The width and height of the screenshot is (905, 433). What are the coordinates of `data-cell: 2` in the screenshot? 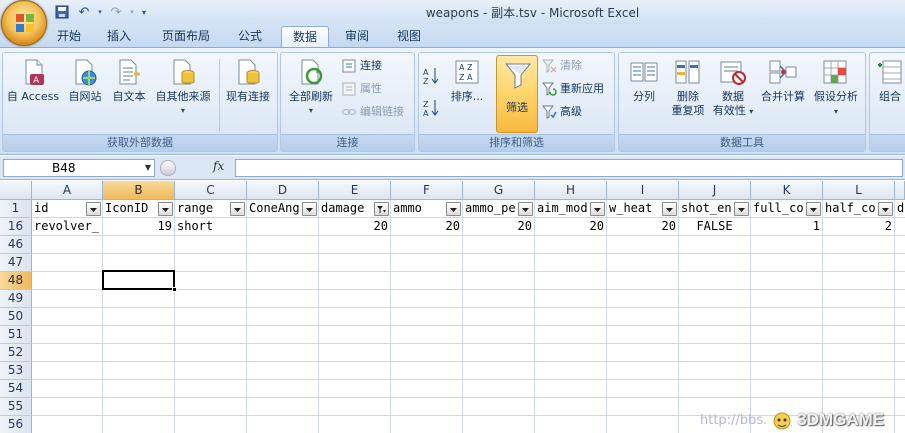 It's located at (858, 227).